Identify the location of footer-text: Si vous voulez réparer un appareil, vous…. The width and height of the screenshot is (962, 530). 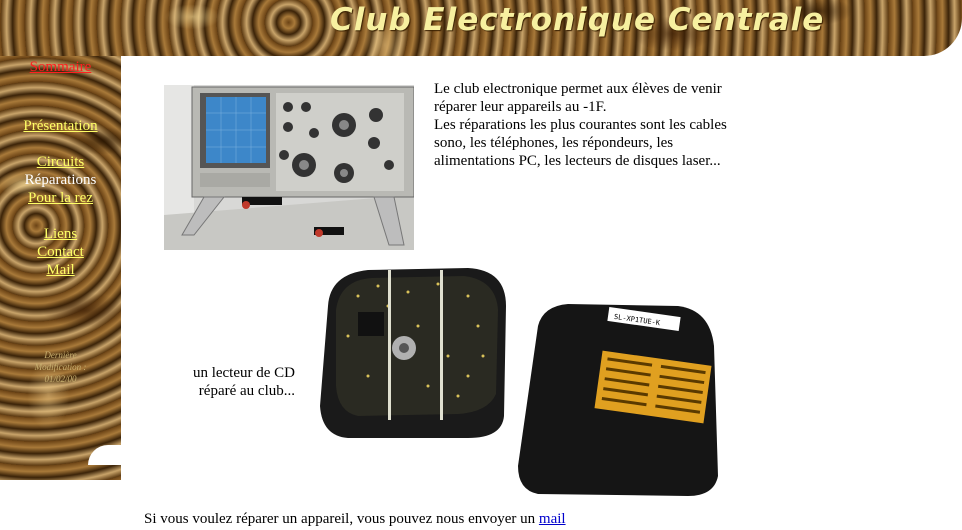
(341, 519).